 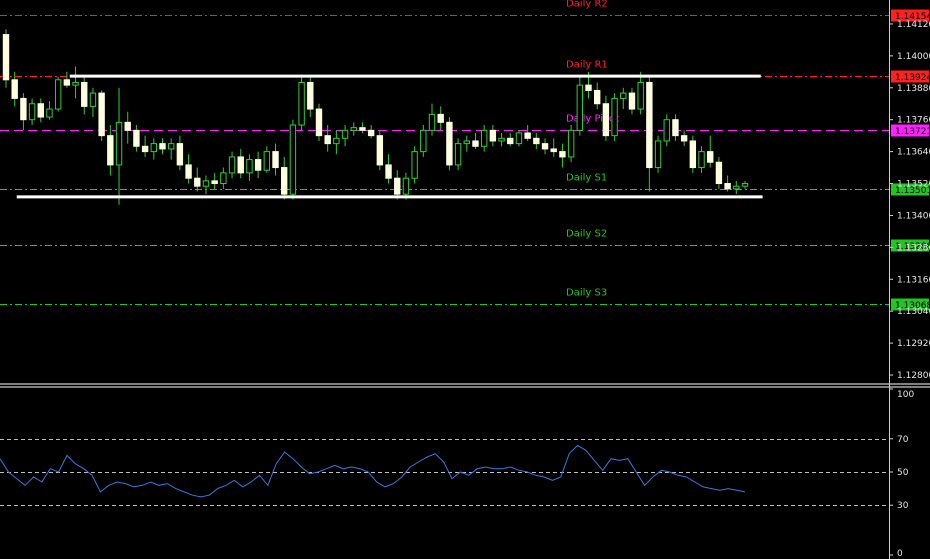 What do you see at coordinates (900, 554) in the screenshot?
I see `indicator-tick-label: 0` at bounding box center [900, 554].